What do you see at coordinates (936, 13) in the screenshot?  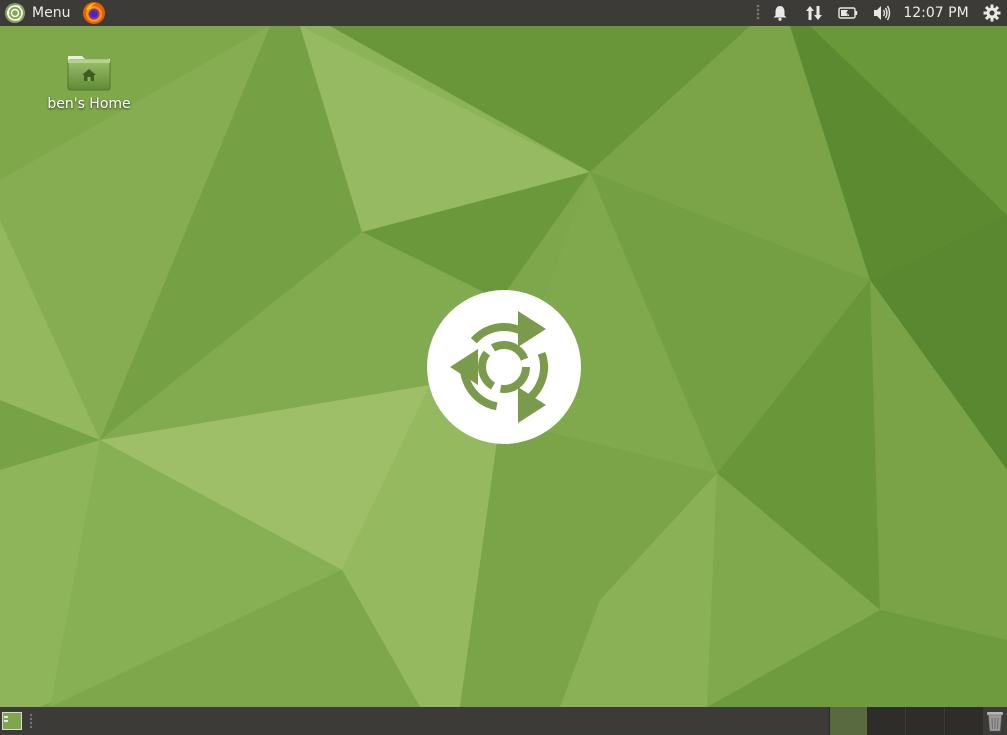 I see `clock: 12:07 PM` at bounding box center [936, 13].